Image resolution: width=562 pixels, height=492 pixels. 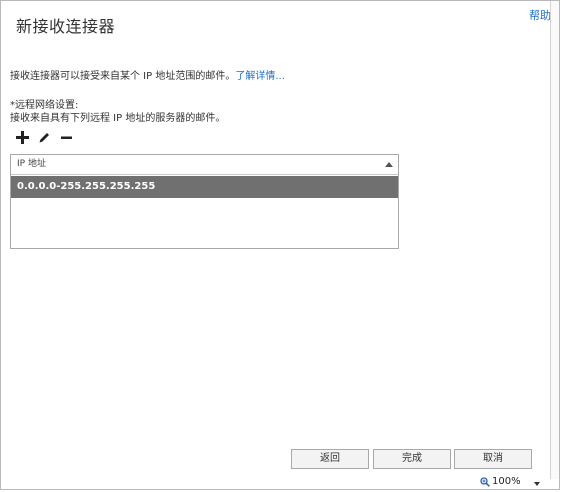 What do you see at coordinates (537, 484) in the screenshot?
I see `zoom-dropdown-icon` at bounding box center [537, 484].